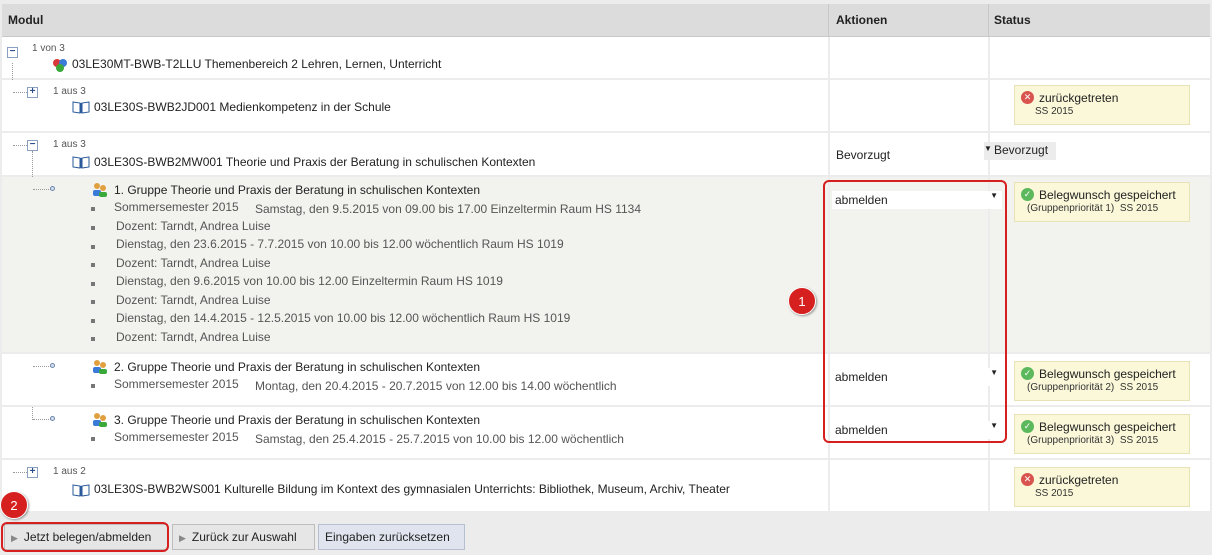  Describe the element at coordinates (243, 537) in the screenshot. I see `back-button: ▶ Zurück zur Auswahl` at that location.